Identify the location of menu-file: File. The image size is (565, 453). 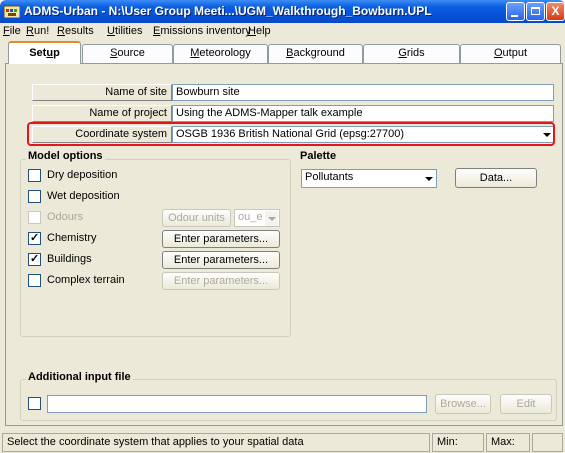
(12, 31).